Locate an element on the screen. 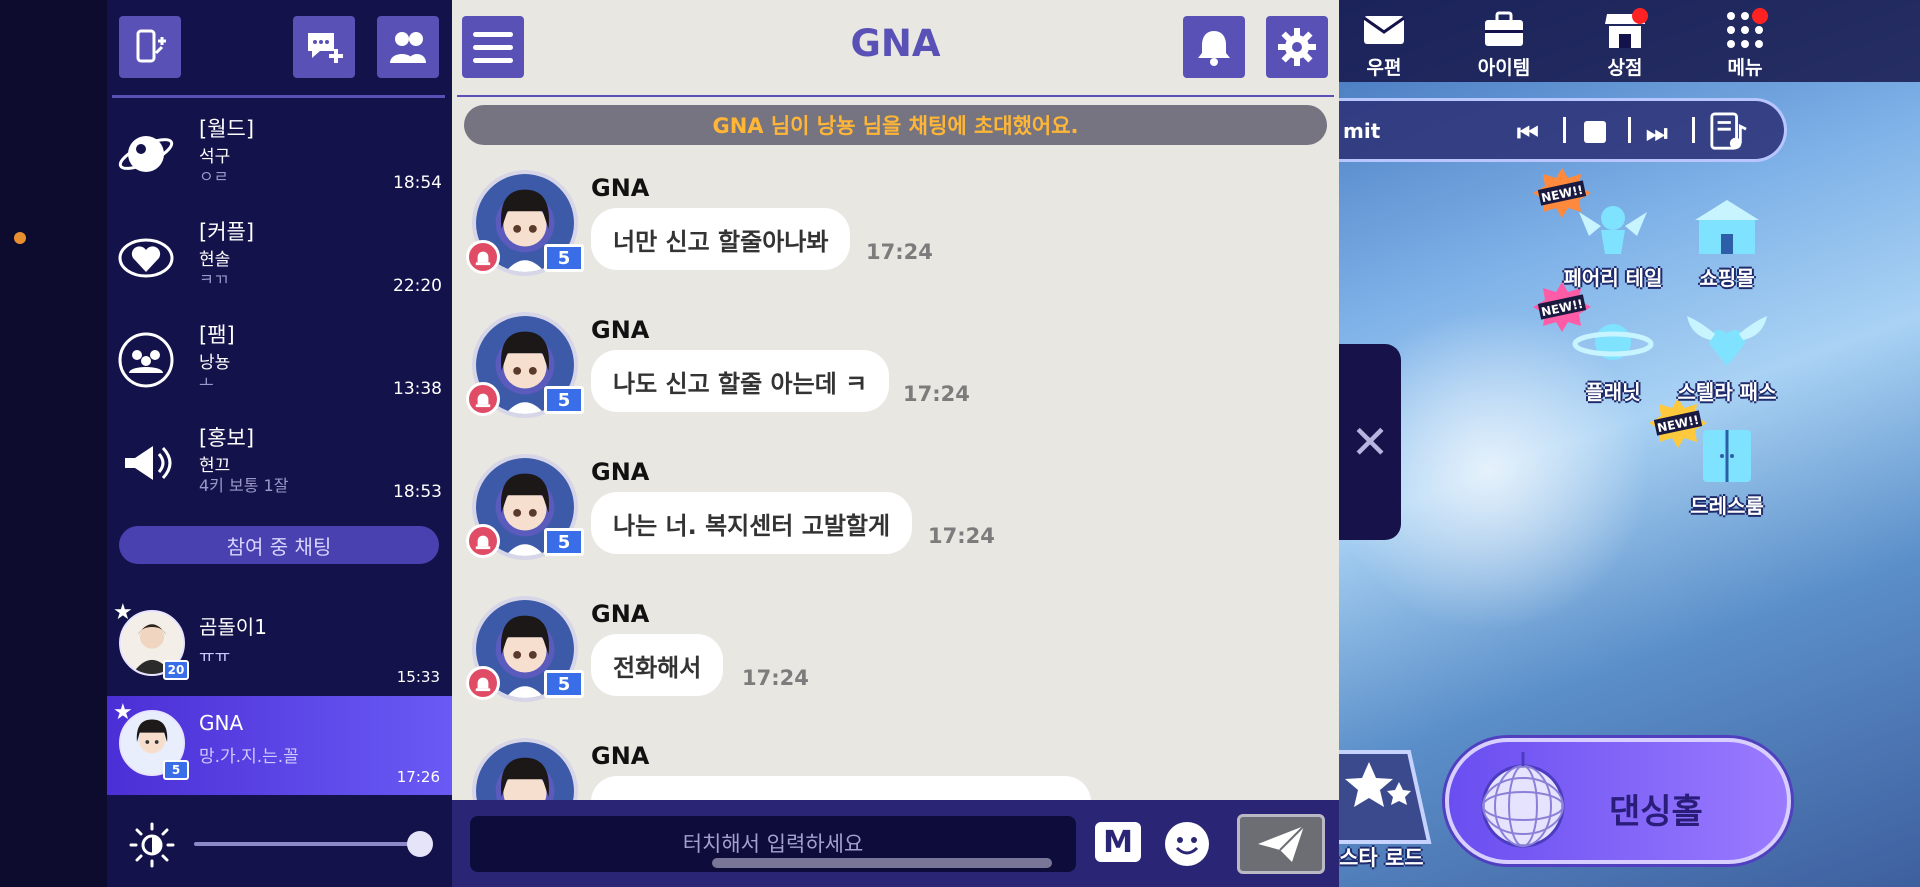 This screenshot has height=887, width=1920. chat-room-family: [팸] 낭뇽 ㅗ 13:38 is located at coordinates (279, 360).